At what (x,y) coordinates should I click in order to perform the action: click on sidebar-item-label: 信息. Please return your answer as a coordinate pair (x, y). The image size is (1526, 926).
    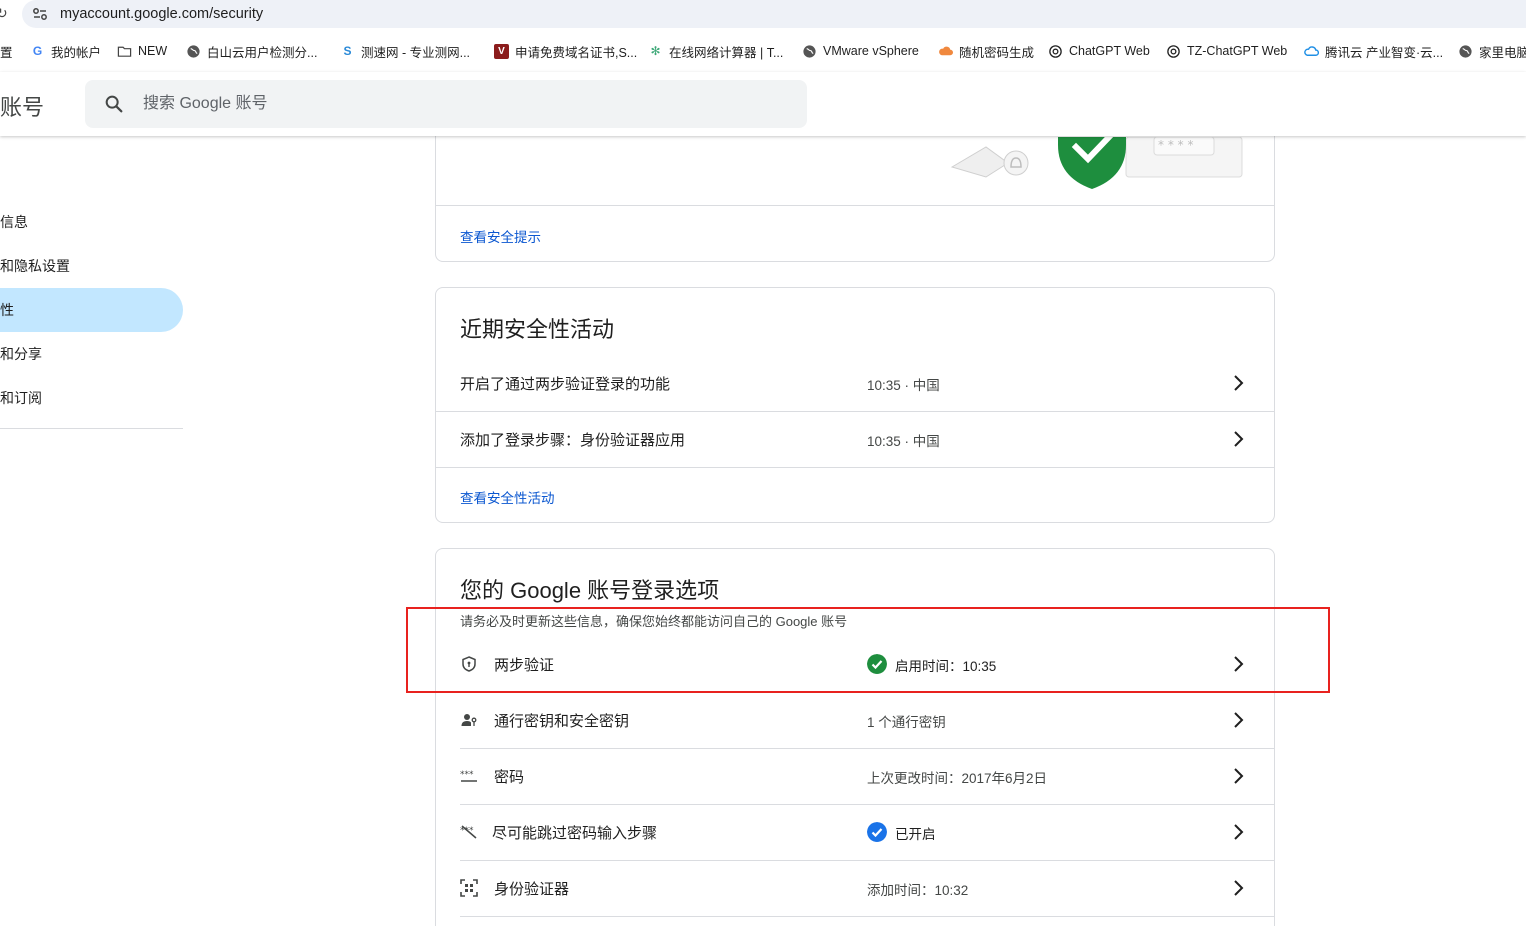
    Looking at the image, I should click on (14, 222).